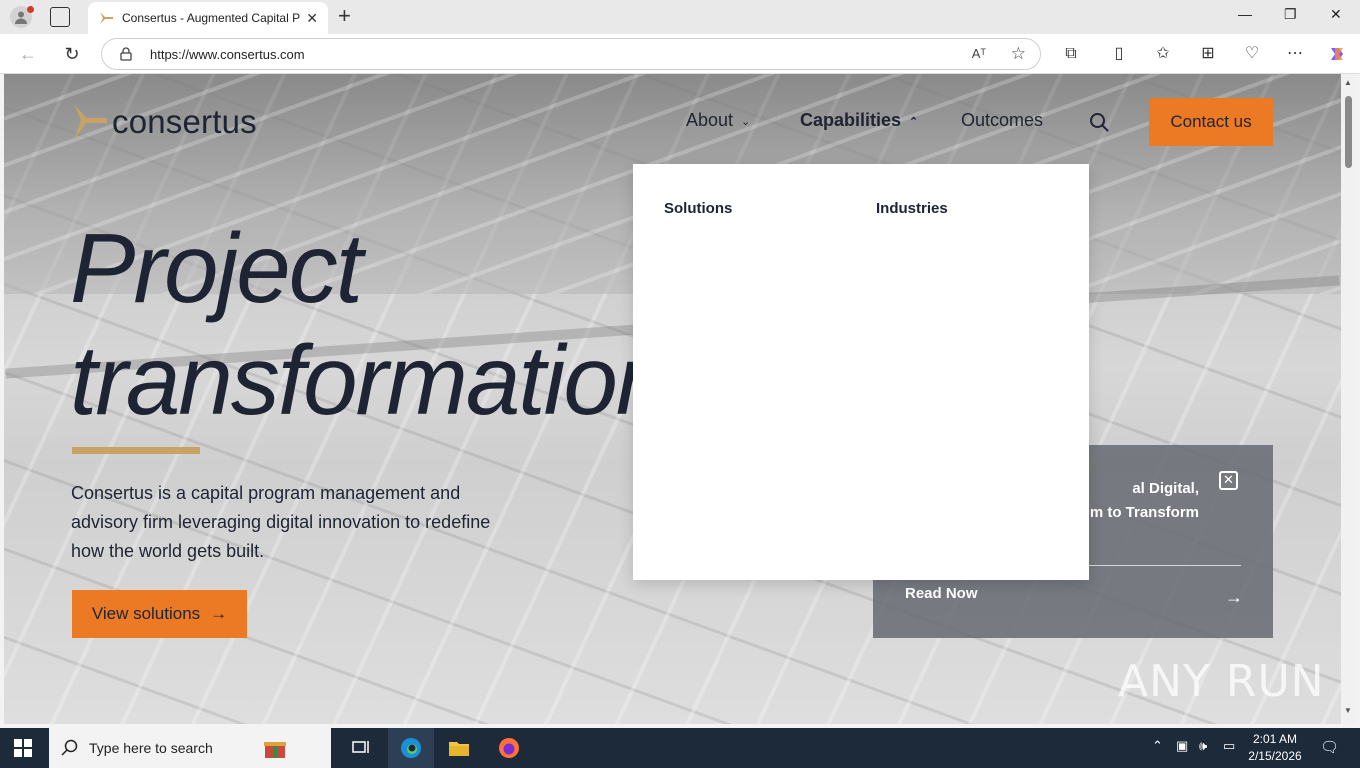  I want to click on anyrun-watermark: ANY RUN, so click(1221, 681).